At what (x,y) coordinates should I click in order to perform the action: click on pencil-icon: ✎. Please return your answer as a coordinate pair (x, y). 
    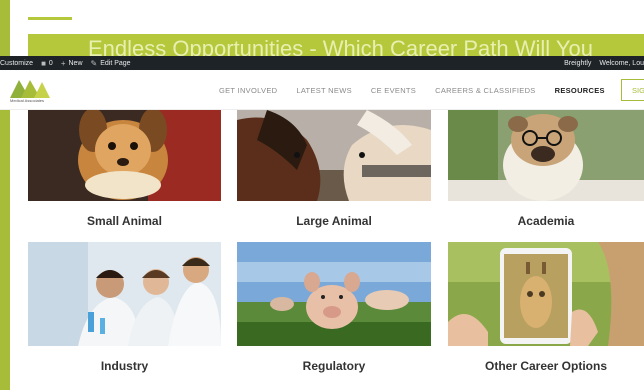
    Looking at the image, I should click on (94, 63).